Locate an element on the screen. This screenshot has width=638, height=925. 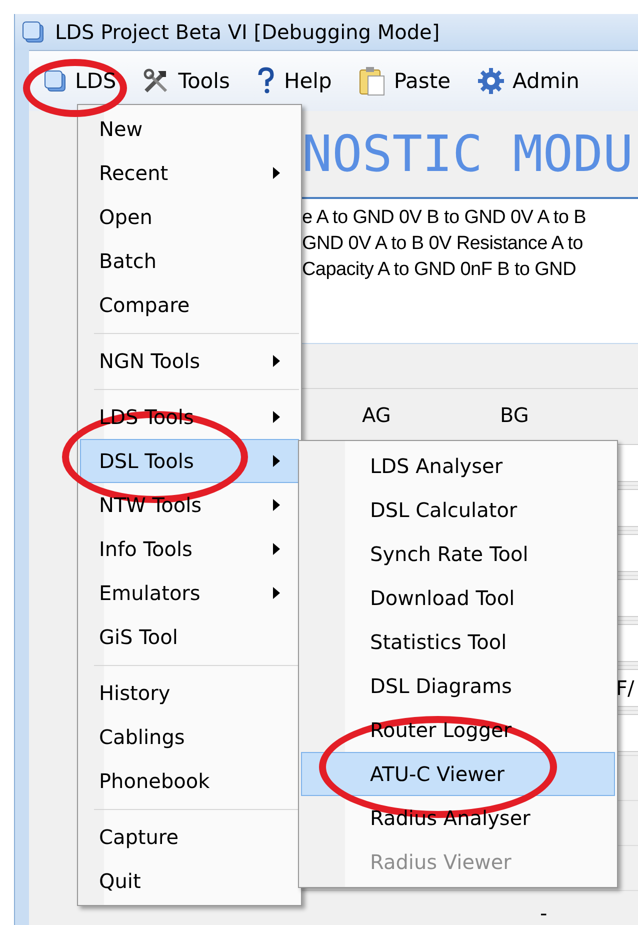
menu-item: ATU-C Viewer is located at coordinates (458, 774).